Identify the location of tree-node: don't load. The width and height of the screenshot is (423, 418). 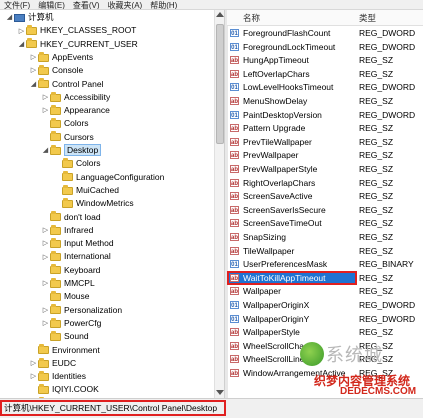
(71, 217).